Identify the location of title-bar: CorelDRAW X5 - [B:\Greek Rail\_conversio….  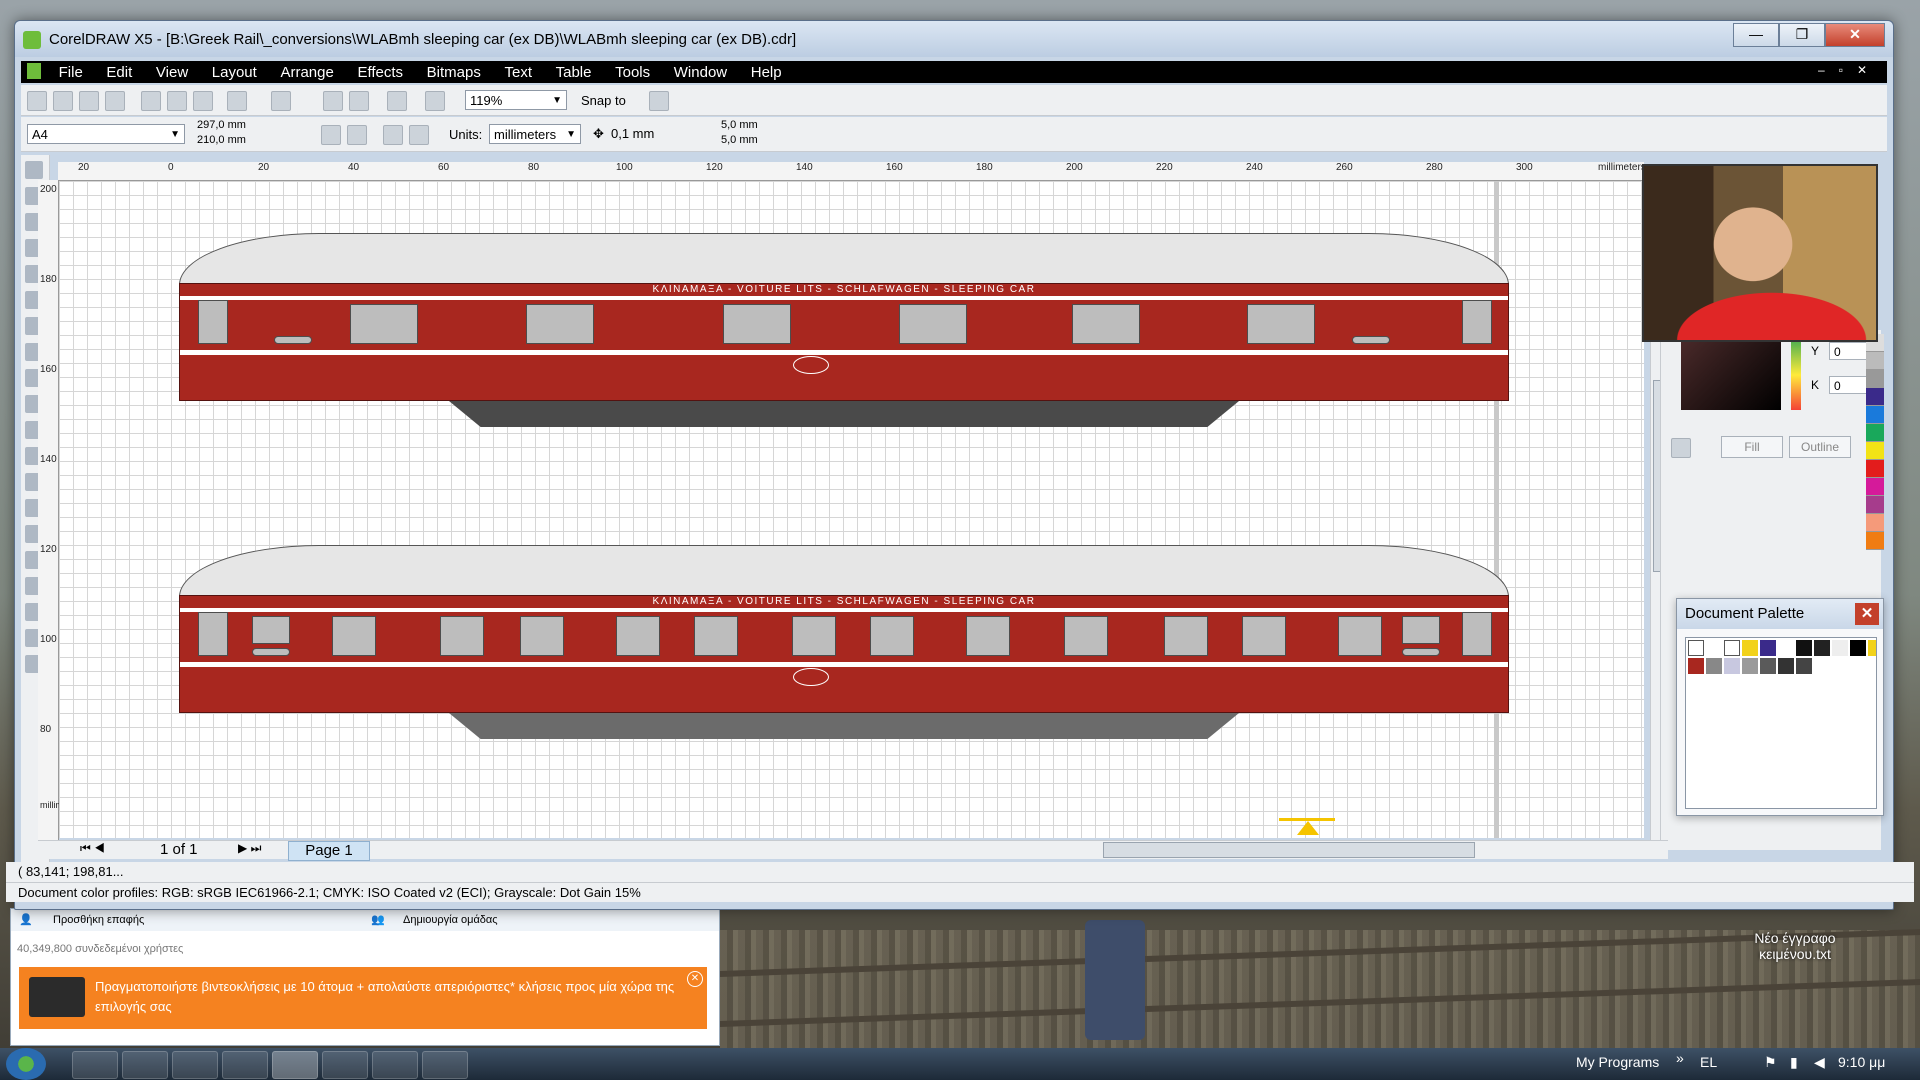
(954, 39).